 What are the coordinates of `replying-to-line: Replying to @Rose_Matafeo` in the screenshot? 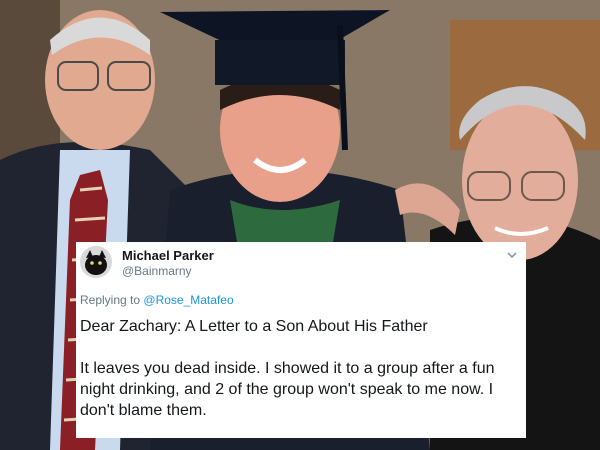 It's located at (157, 300).